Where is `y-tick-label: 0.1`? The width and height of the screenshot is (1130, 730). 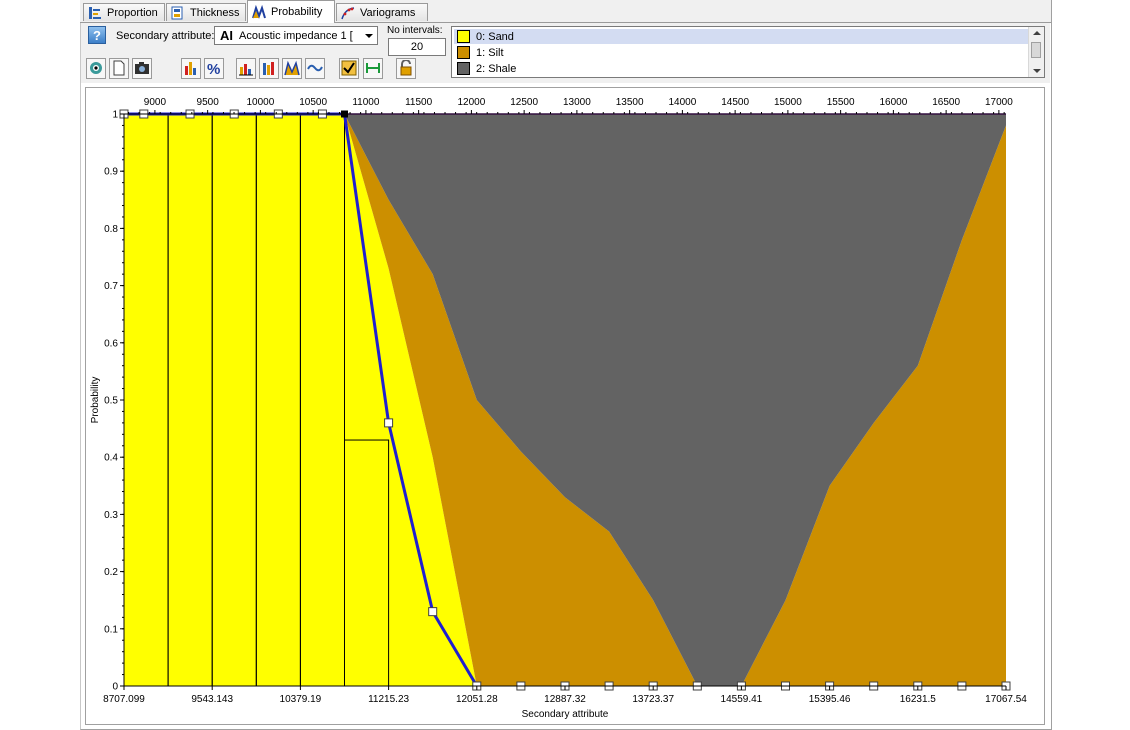
y-tick-label: 0.1 is located at coordinates (111, 629).